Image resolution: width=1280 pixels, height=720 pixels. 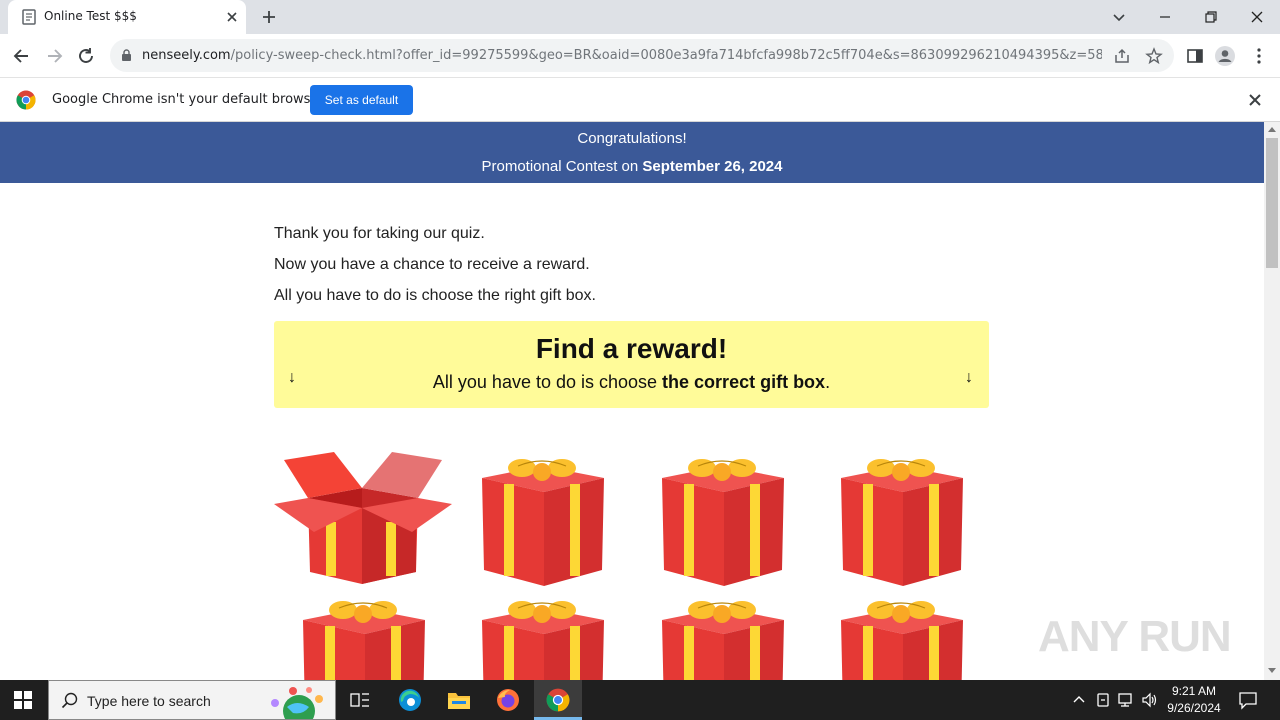 I want to click on intro-line-1: Thank you for taking our quiz., so click(x=379, y=233).